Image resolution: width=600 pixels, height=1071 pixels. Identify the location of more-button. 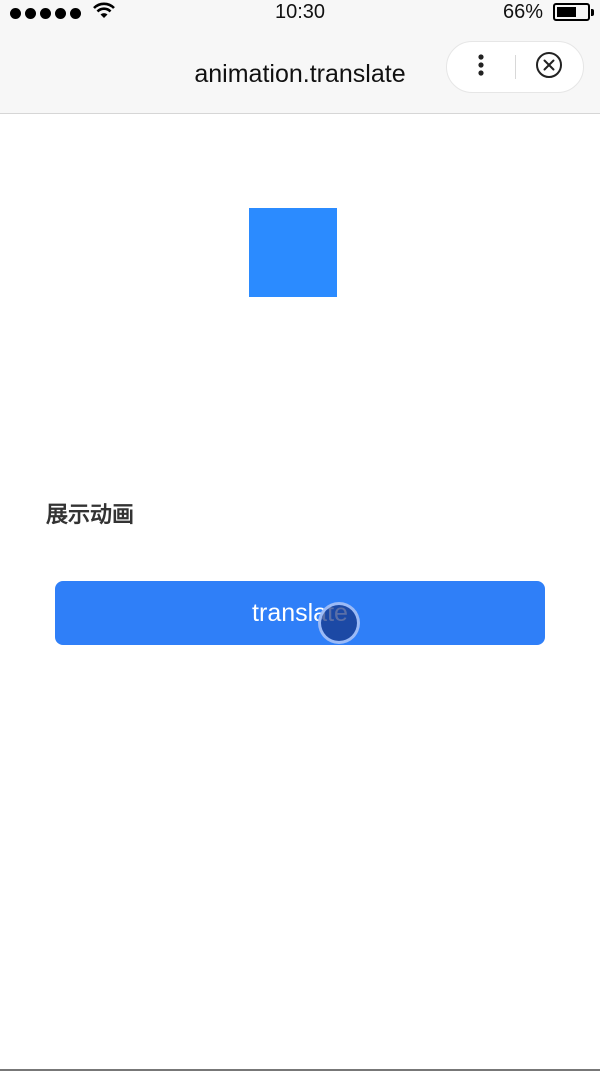
(481, 67).